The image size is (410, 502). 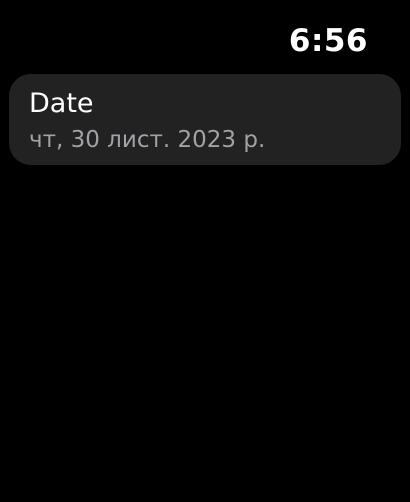 What do you see at coordinates (147, 140) in the screenshot?
I see `date-cell-value: чт, 30 лист. 2023 р.` at bounding box center [147, 140].